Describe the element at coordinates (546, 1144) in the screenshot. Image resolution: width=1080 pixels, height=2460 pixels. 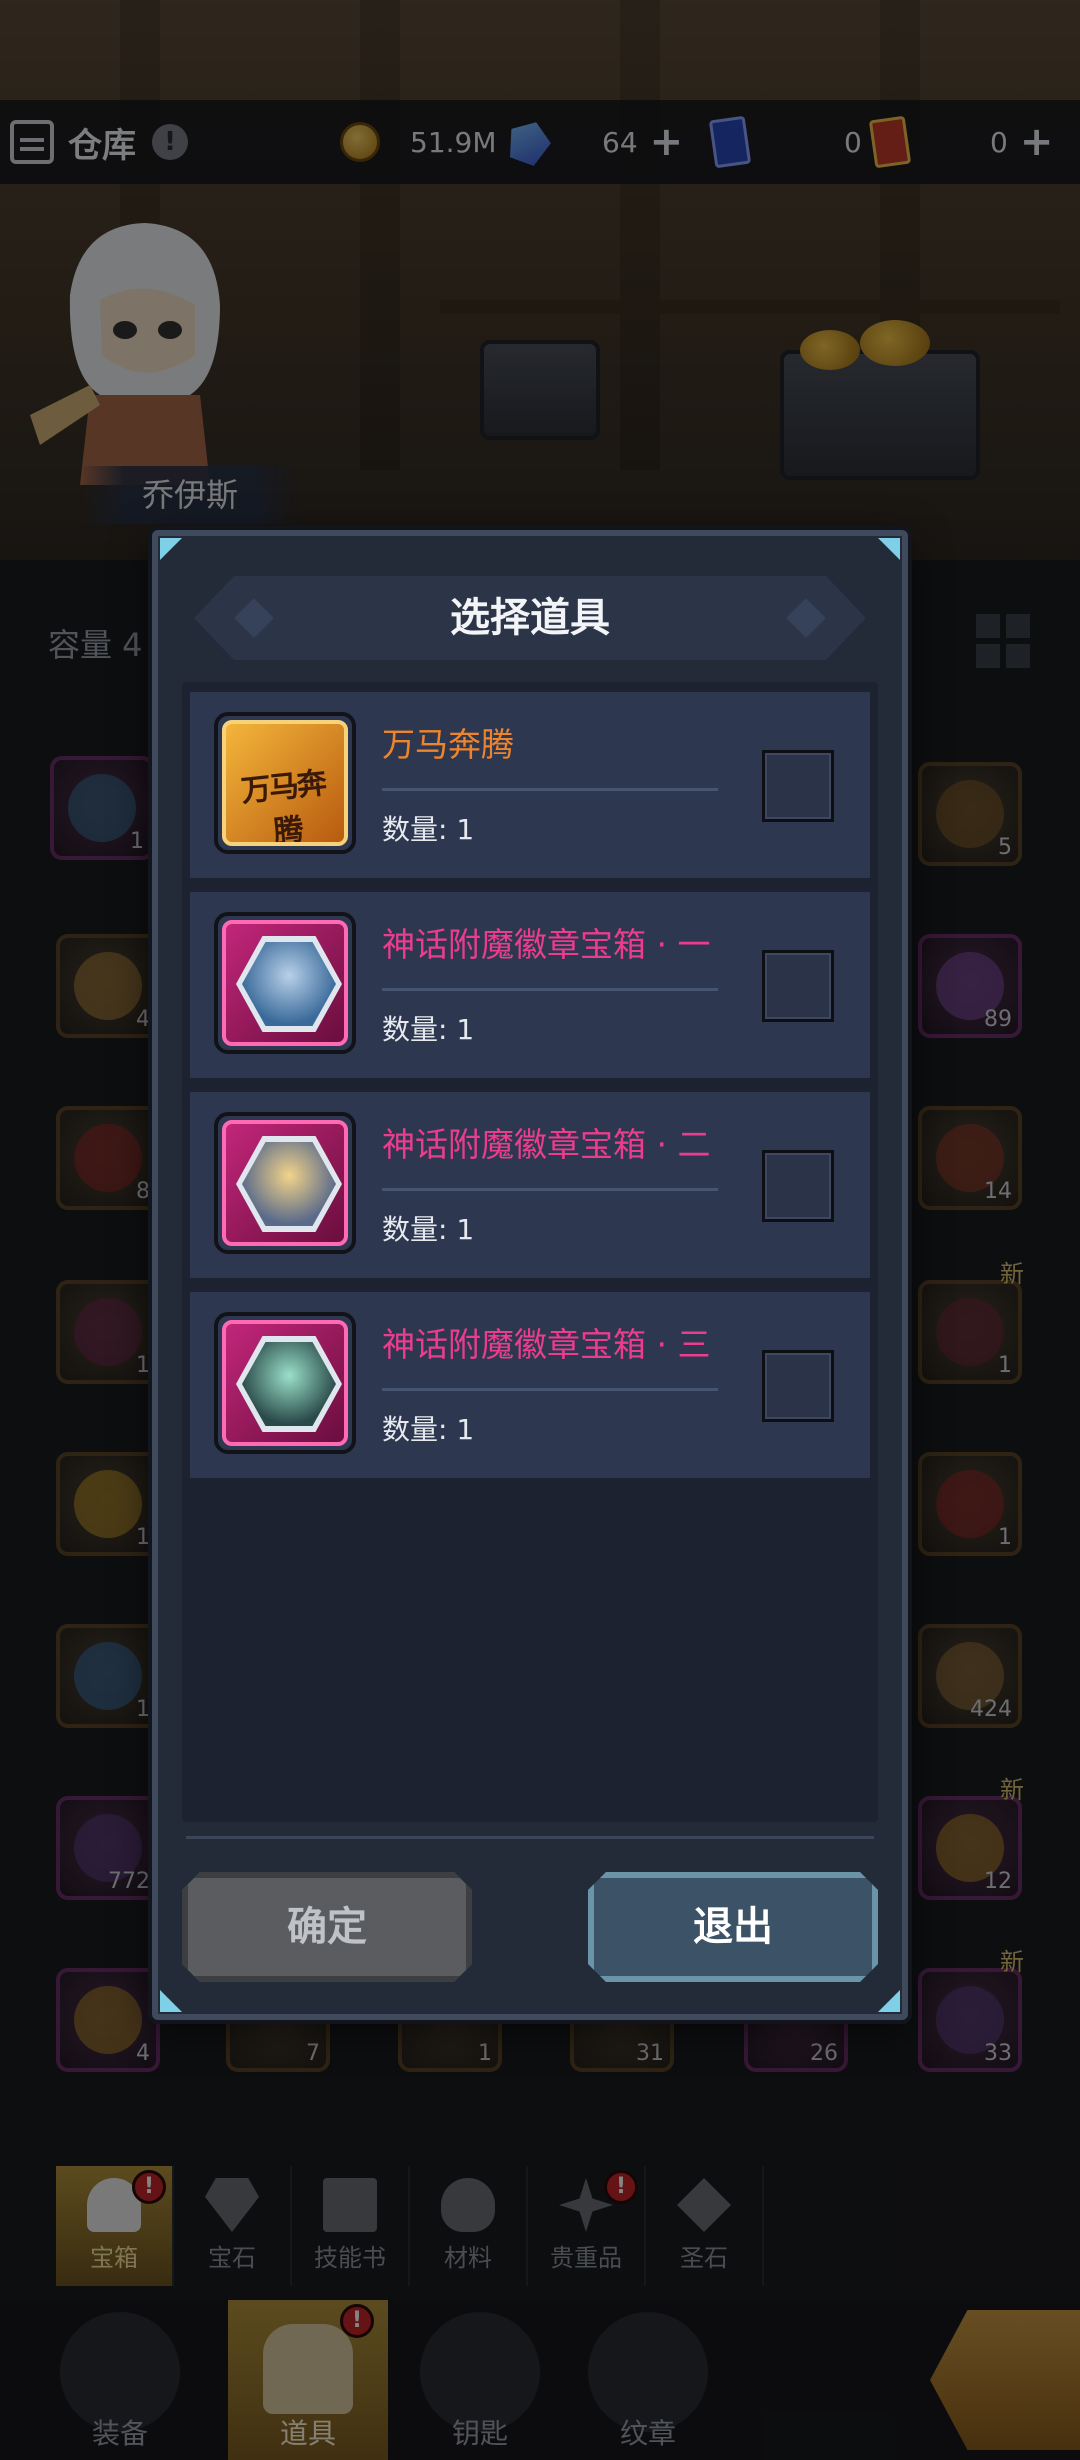
I see `item-name: 神话附魔徽章宝箱 · 二` at that location.